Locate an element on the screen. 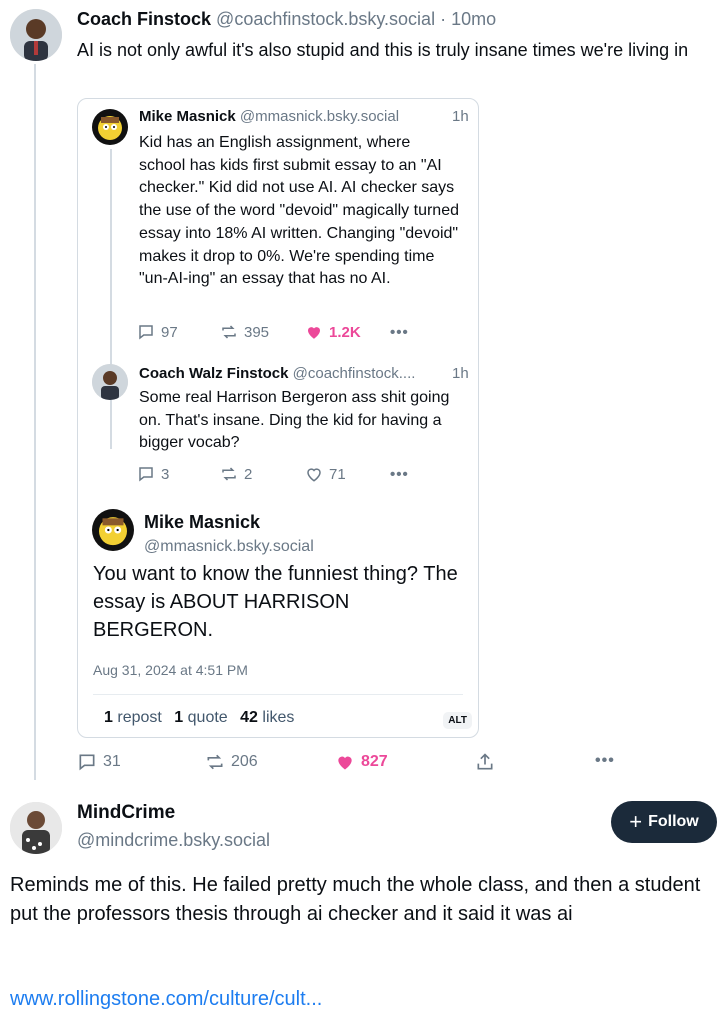 The height and width of the screenshot is (1024, 718). repost-button: 395 is located at coordinates (244, 332).